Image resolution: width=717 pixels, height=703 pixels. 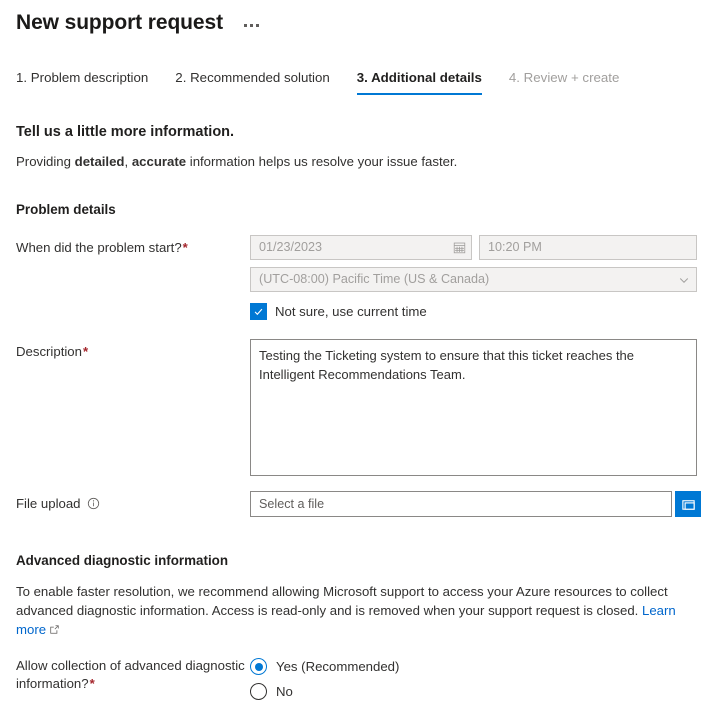 What do you see at coordinates (291, 247) in the screenshot?
I see `date-input-value: 01/23/2023` at bounding box center [291, 247].